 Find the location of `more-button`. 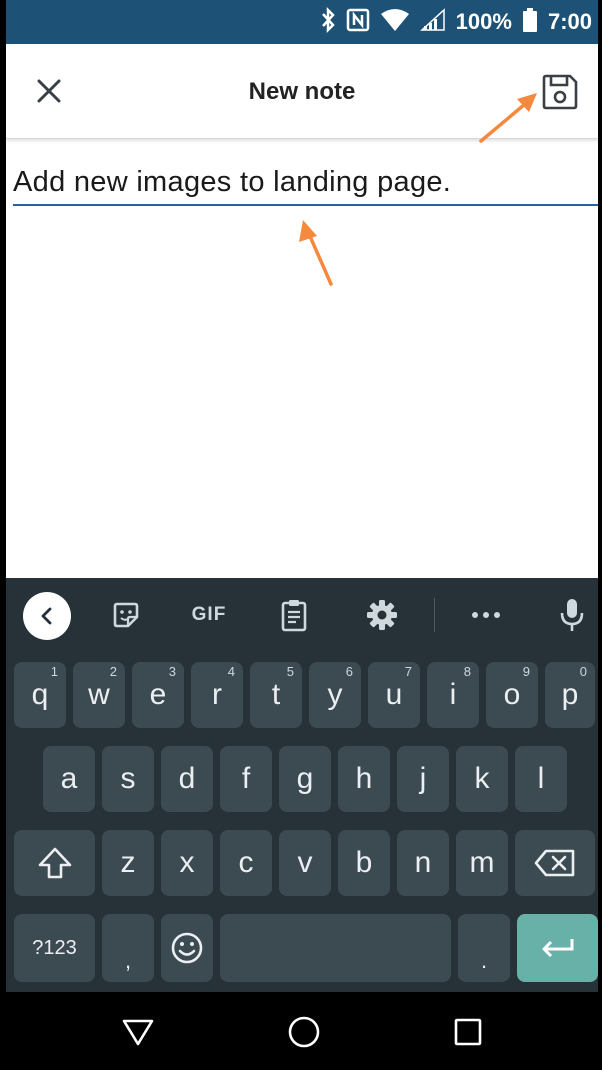

more-button is located at coordinates (486, 615).